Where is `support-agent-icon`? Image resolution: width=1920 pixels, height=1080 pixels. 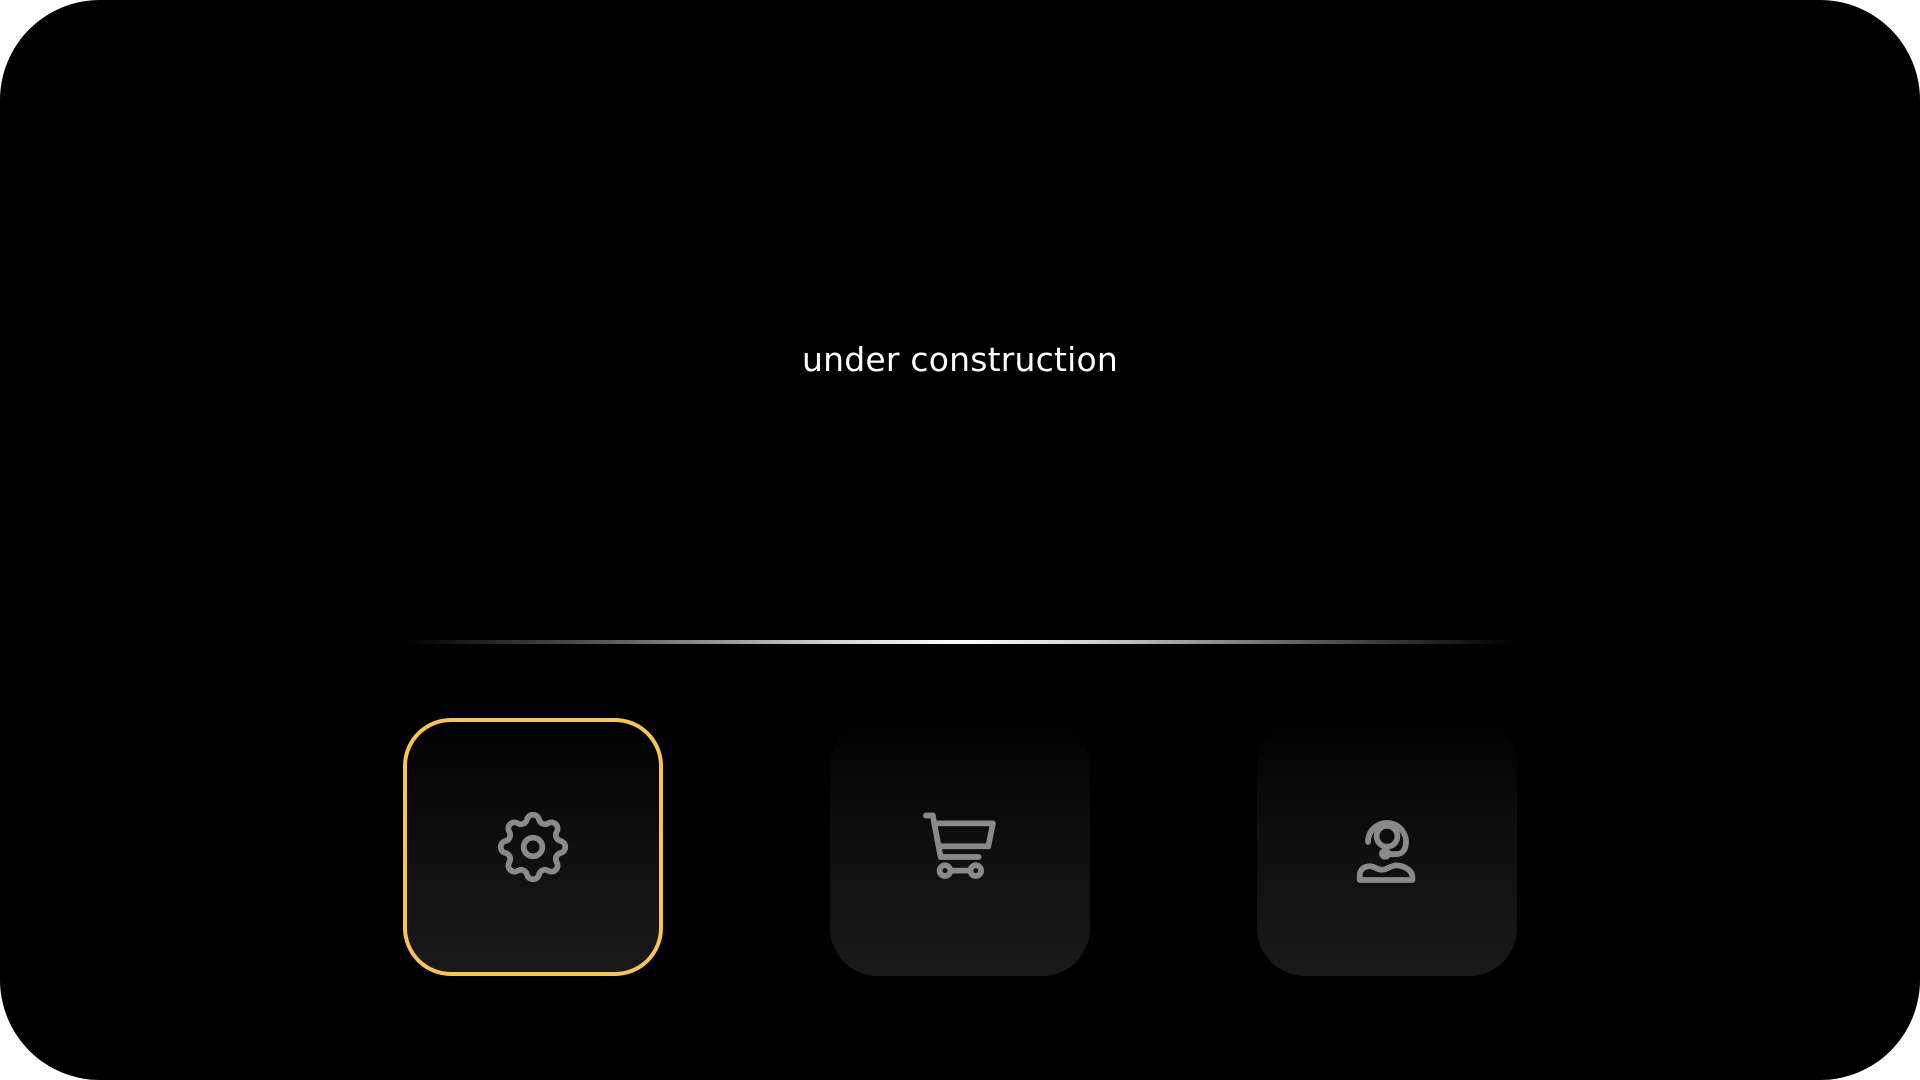
support-agent-icon is located at coordinates (1386, 851).